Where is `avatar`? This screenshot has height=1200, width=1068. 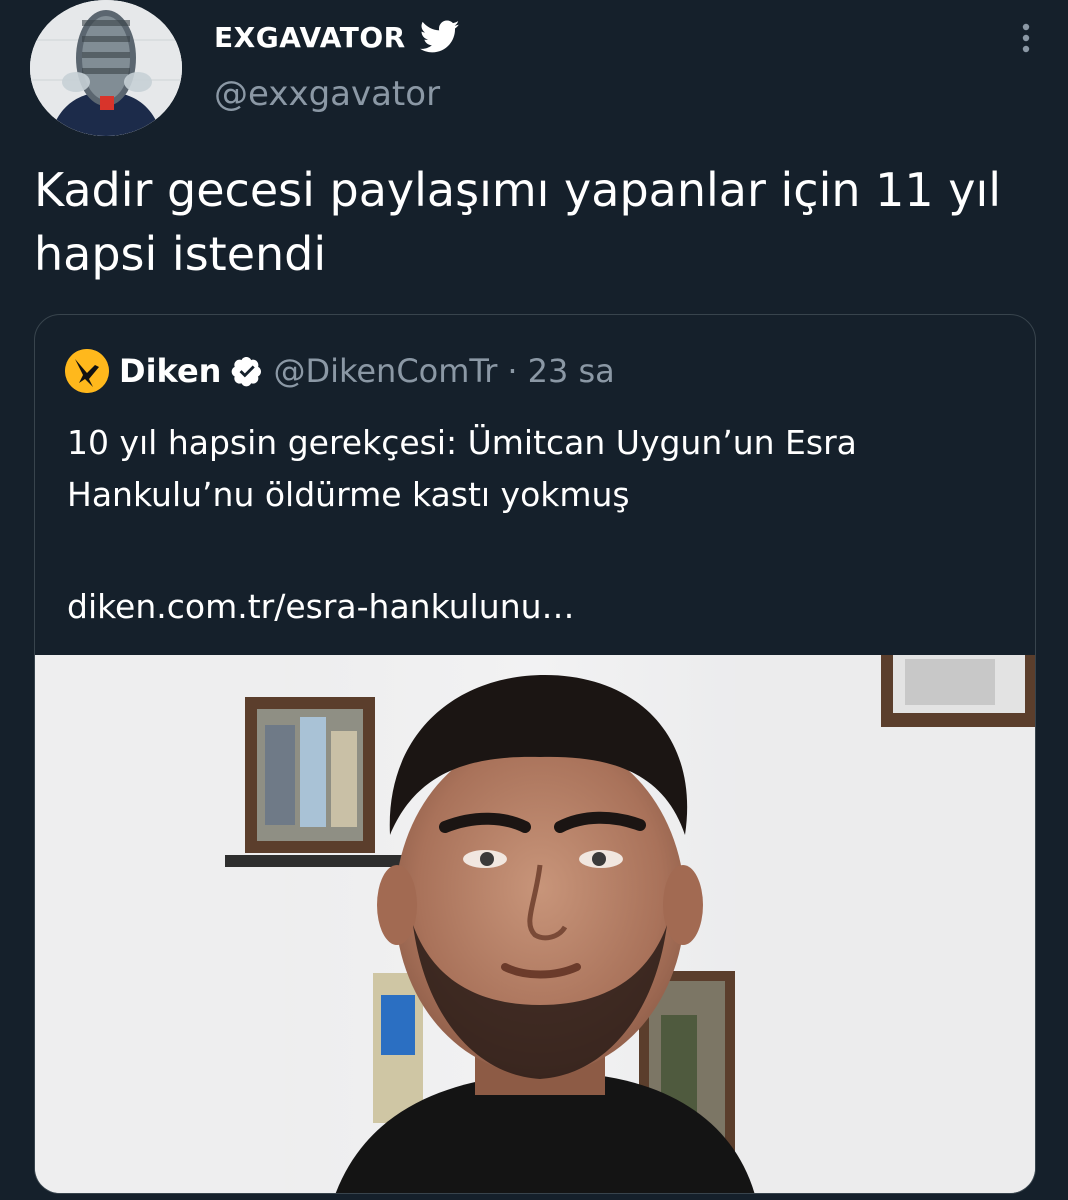
avatar is located at coordinates (106, 68).